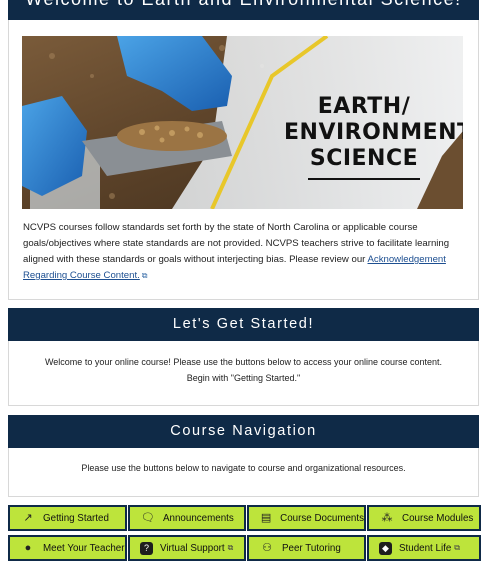 Image resolution: width=485 pixels, height=562 pixels. Describe the element at coordinates (267, 548) in the screenshot. I see `people-icon: ⚇` at that location.